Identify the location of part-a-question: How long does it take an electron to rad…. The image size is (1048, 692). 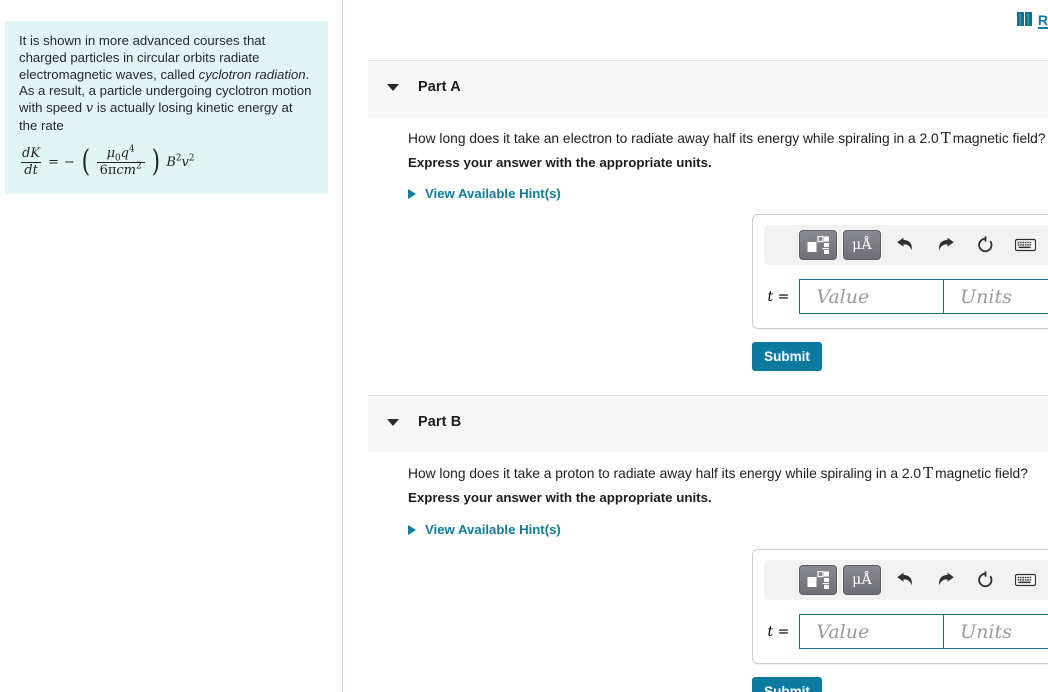
(727, 138).